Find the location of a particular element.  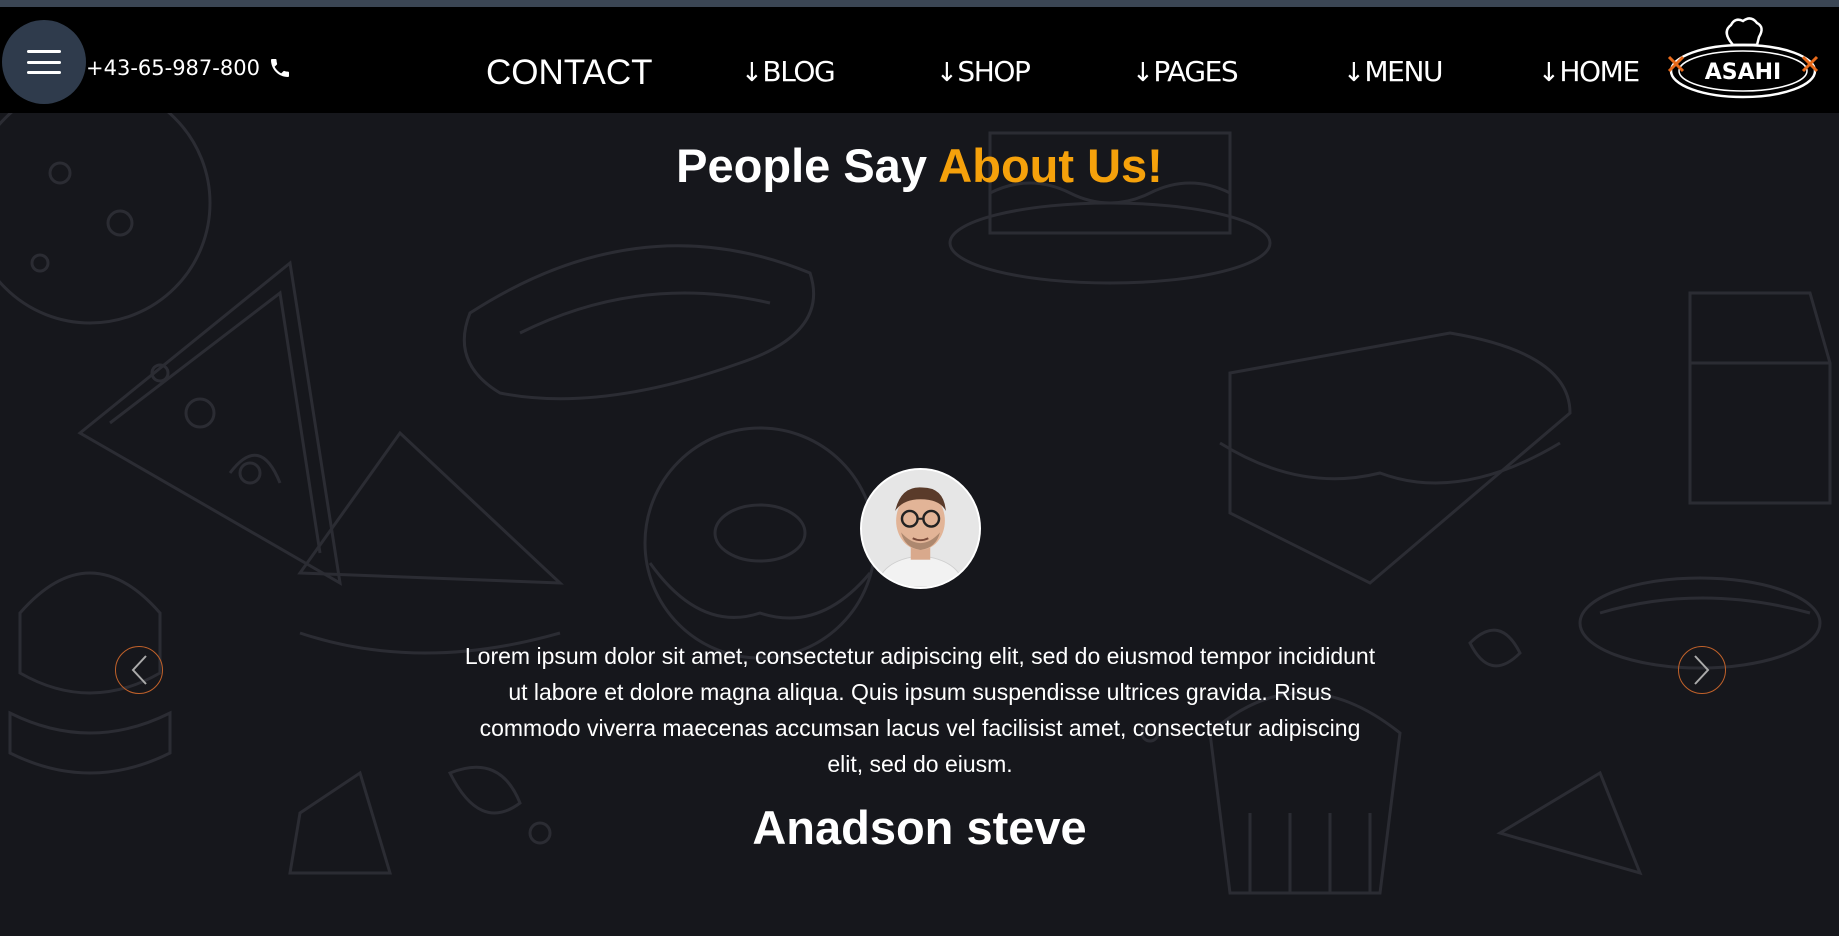

reviewer-name: Anadson steve is located at coordinates (919, 827).